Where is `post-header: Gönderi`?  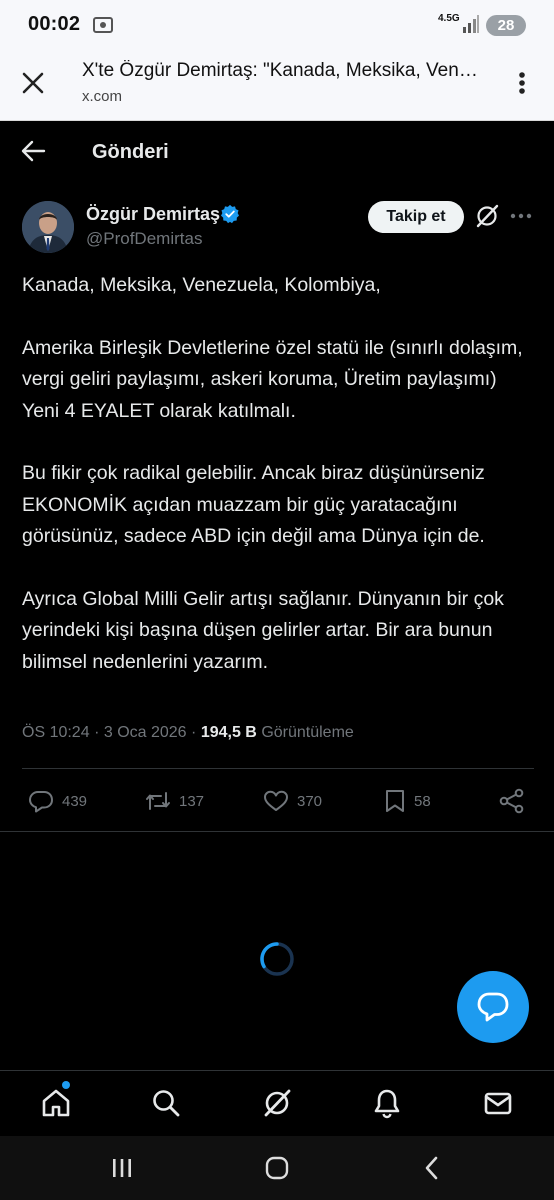
post-header: Gönderi is located at coordinates (277, 151).